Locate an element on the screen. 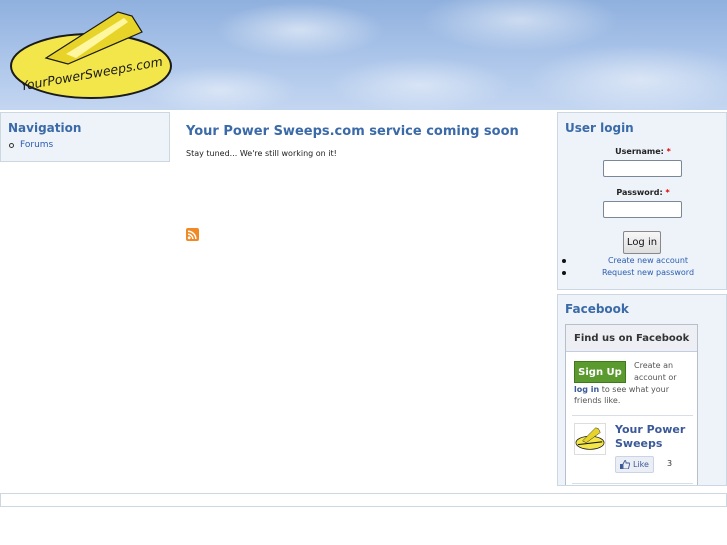 This screenshot has height=545, width=727. facebook-text-line: log in to see what your is located at coordinates (621, 389).